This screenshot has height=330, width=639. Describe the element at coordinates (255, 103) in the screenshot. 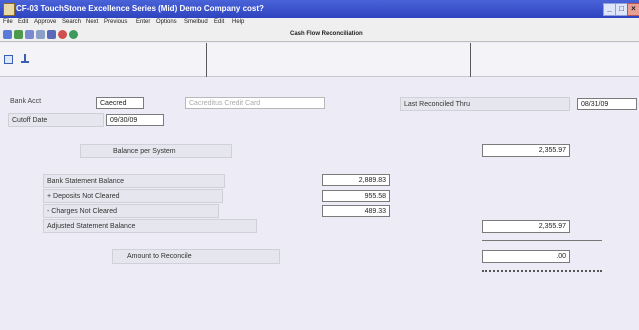

I see `bank-acct-description: Cacreditus Credit Card` at that location.